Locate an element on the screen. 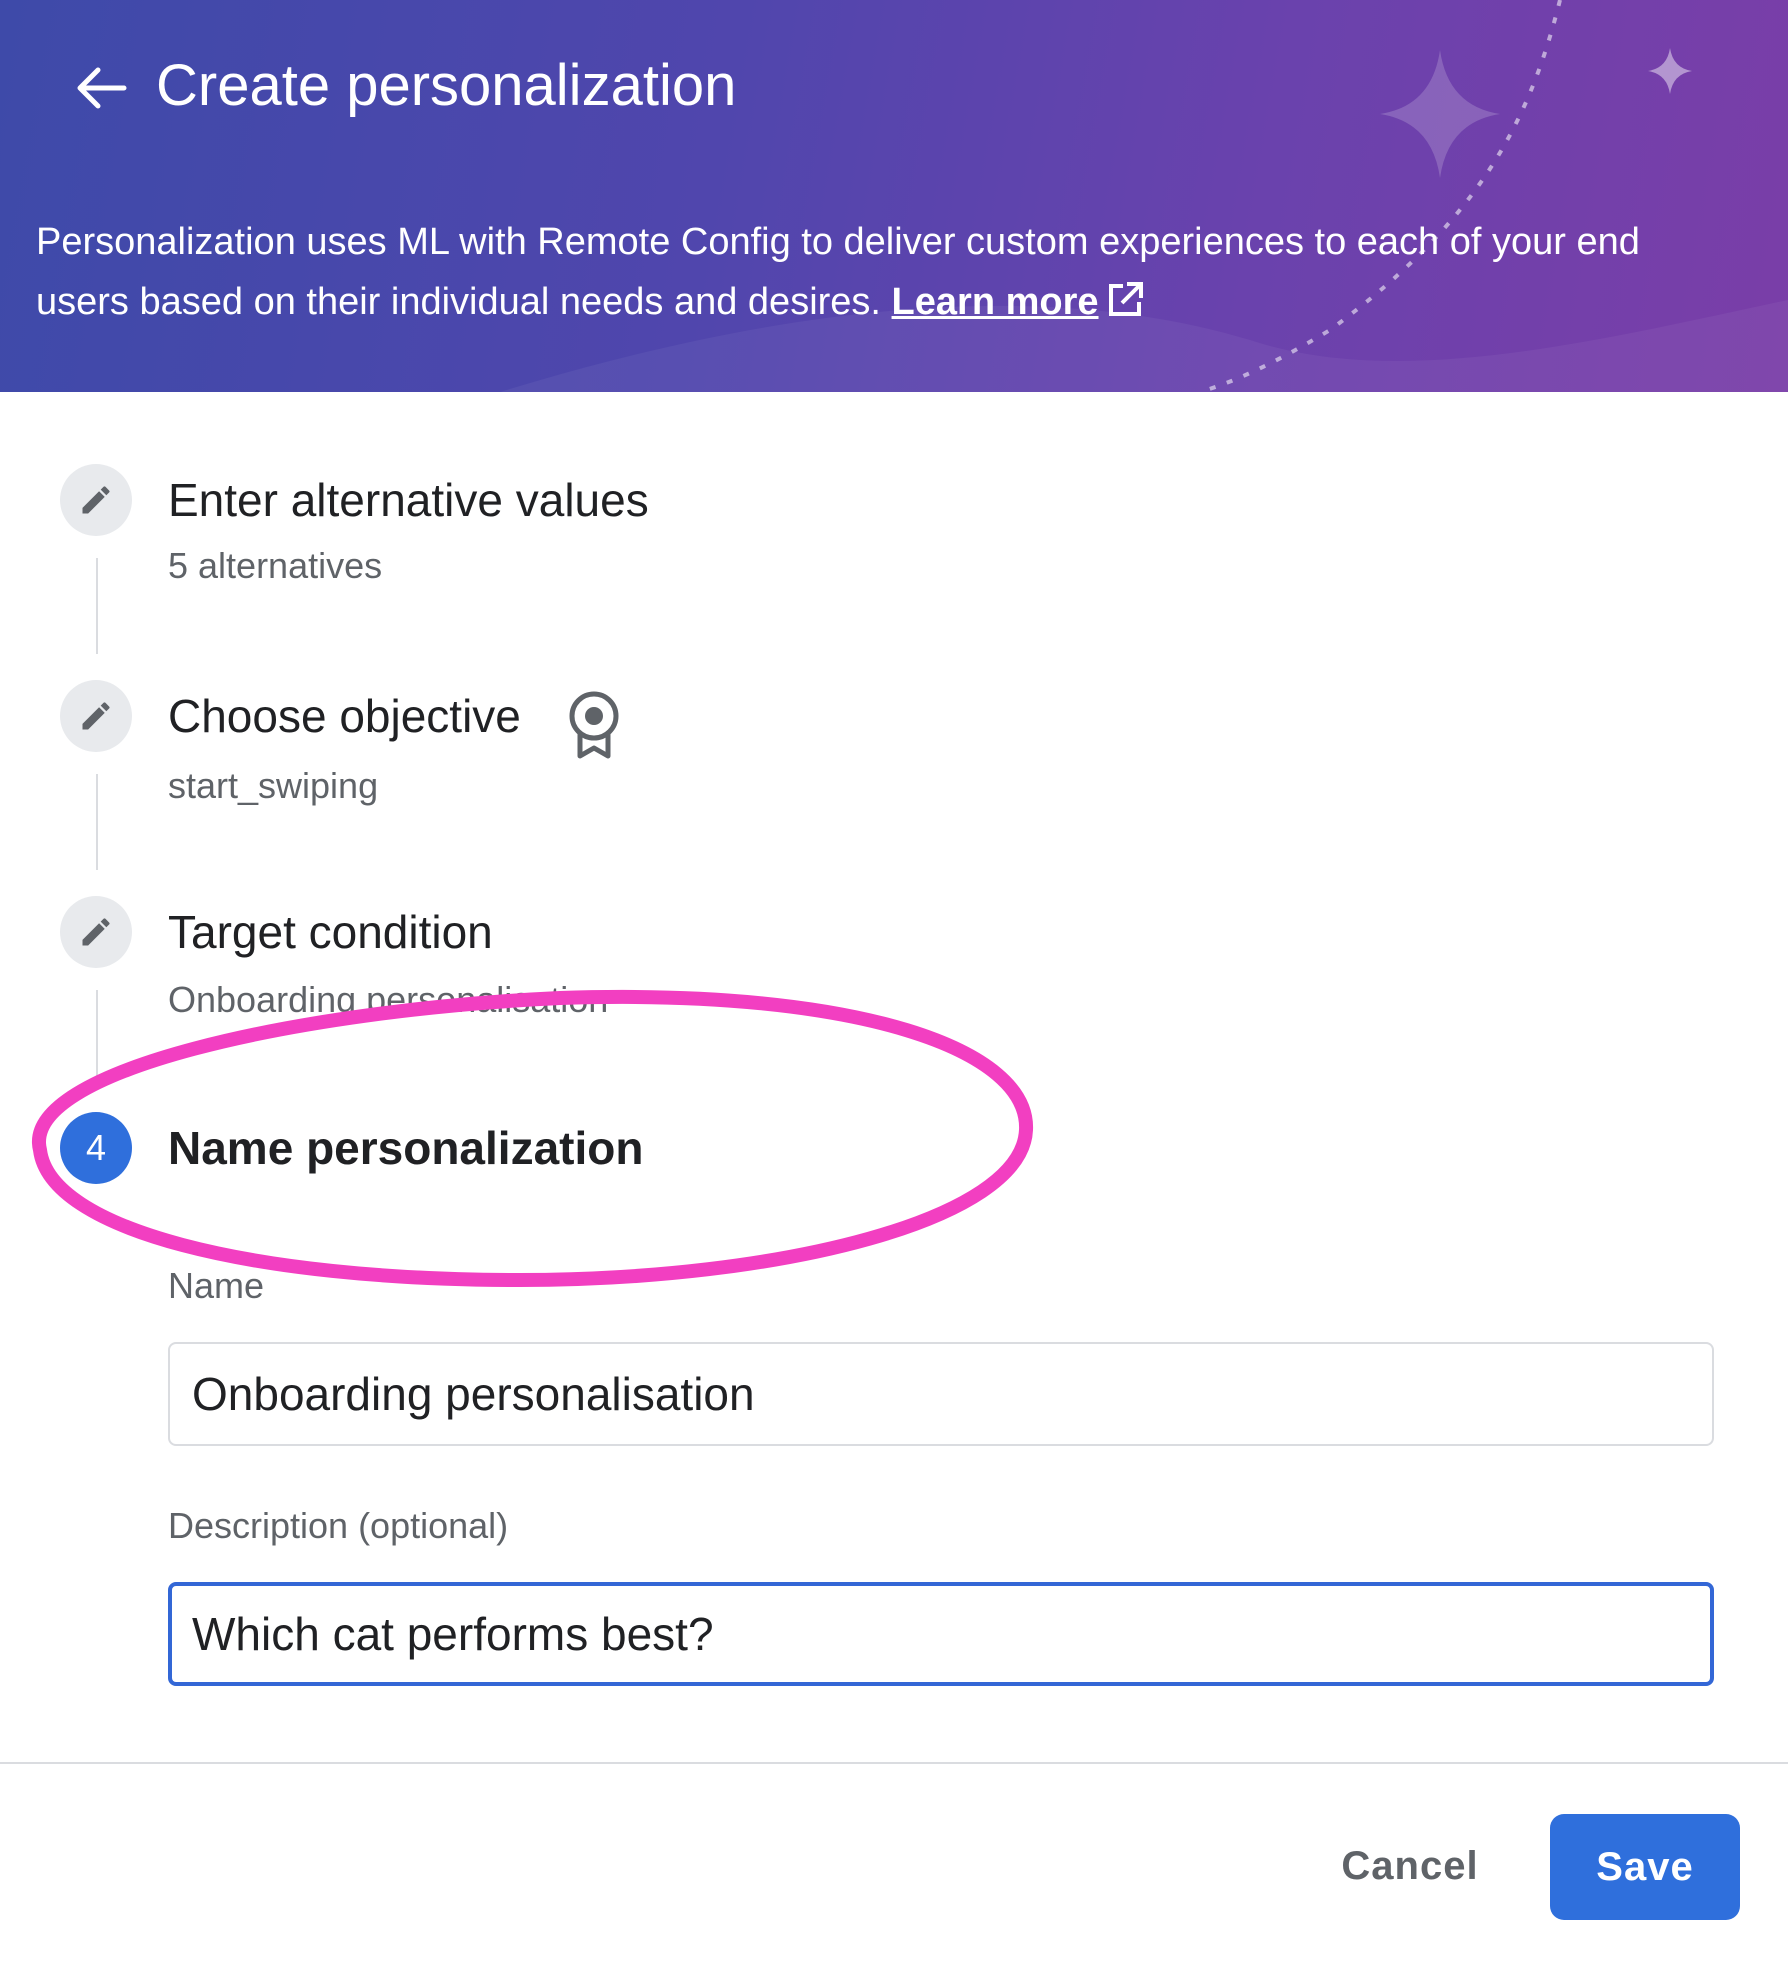 The height and width of the screenshot is (1980, 1788). description-input is located at coordinates (941, 1634).